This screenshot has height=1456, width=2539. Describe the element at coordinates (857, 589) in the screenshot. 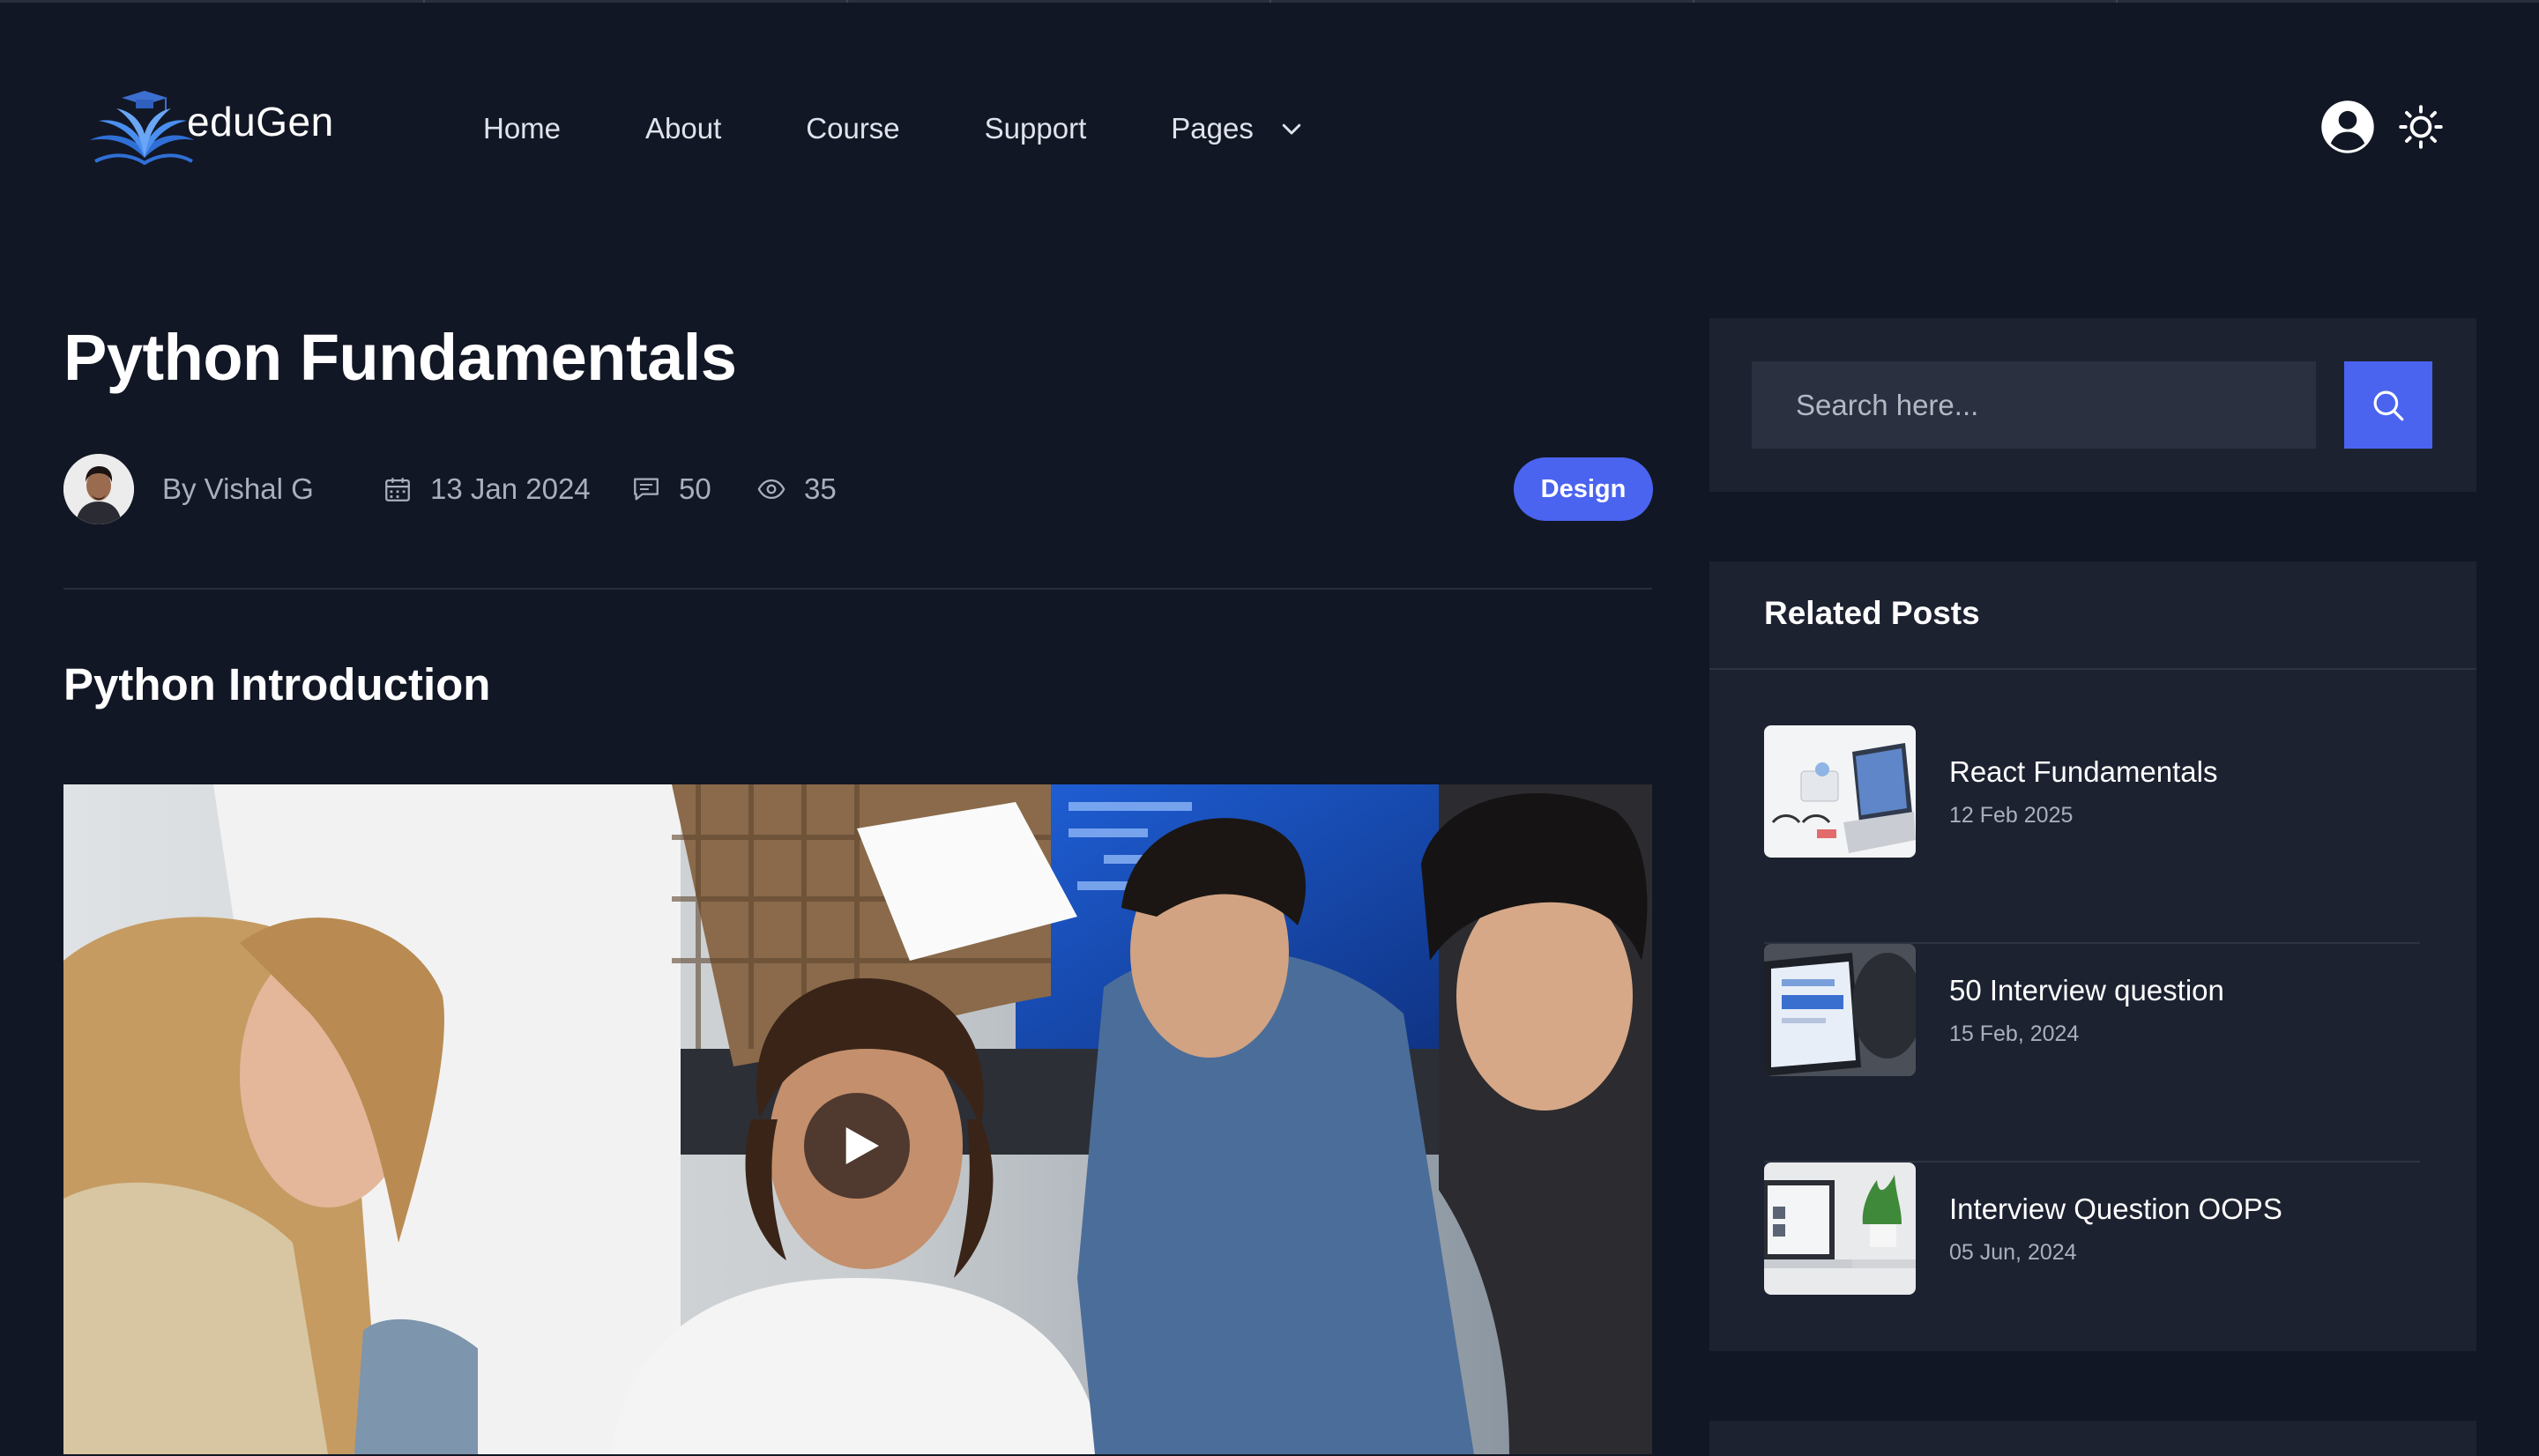

I see `divider` at that location.